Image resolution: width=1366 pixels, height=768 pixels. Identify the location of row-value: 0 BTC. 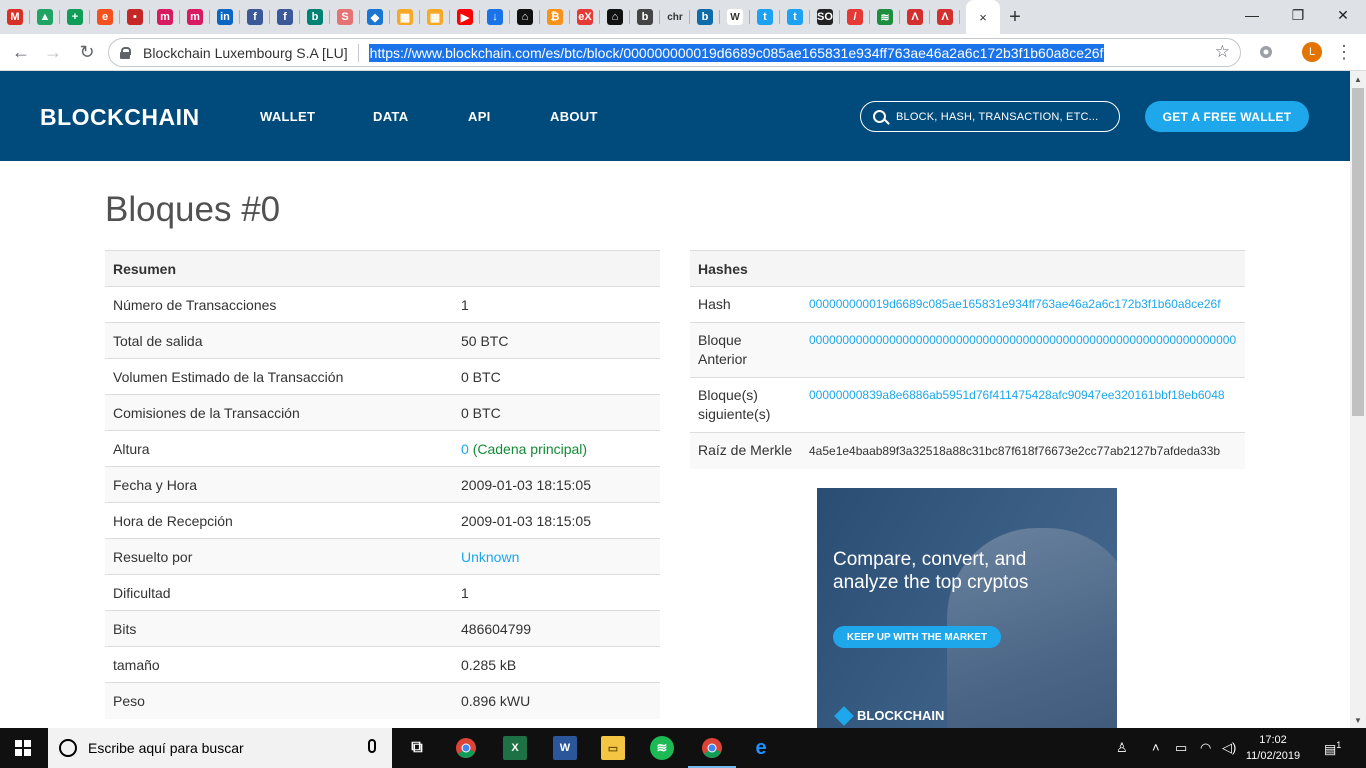
(556, 412).